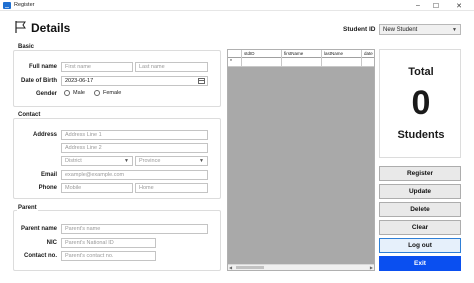  Describe the element at coordinates (134, 148) in the screenshot. I see `address-line2-input: Address Line 2` at that location.